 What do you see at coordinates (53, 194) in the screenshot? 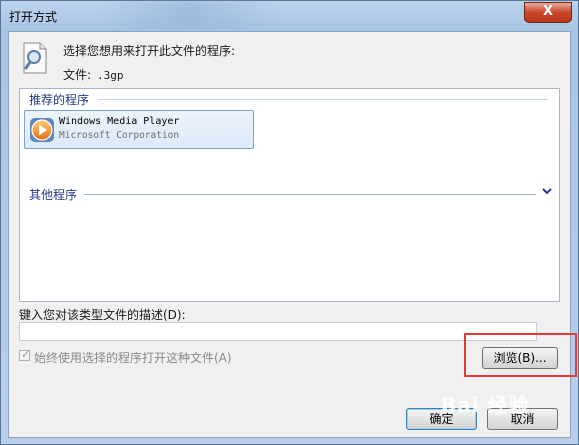
I see `group-header-other: 其他程序` at bounding box center [53, 194].